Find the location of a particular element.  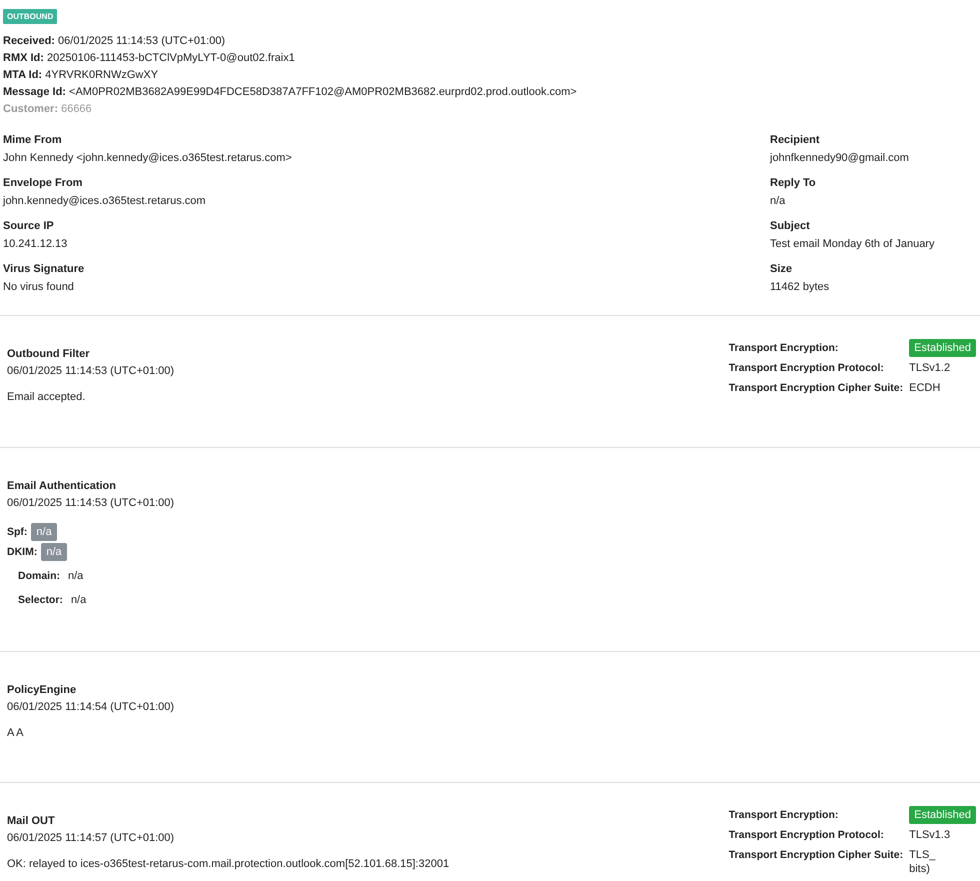

field-value: john.kennedy@ices.o365test.retarus.com is located at coordinates (105, 201).